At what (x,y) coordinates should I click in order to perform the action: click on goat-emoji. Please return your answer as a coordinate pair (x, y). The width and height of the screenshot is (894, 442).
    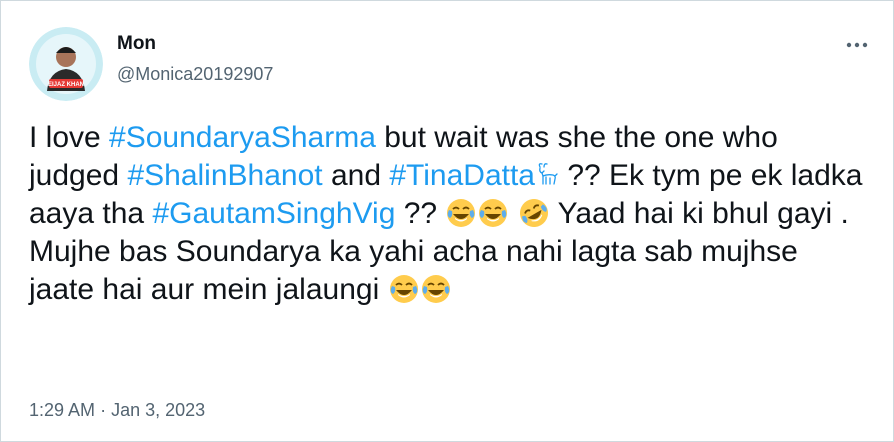
    Looking at the image, I should click on (547, 175).